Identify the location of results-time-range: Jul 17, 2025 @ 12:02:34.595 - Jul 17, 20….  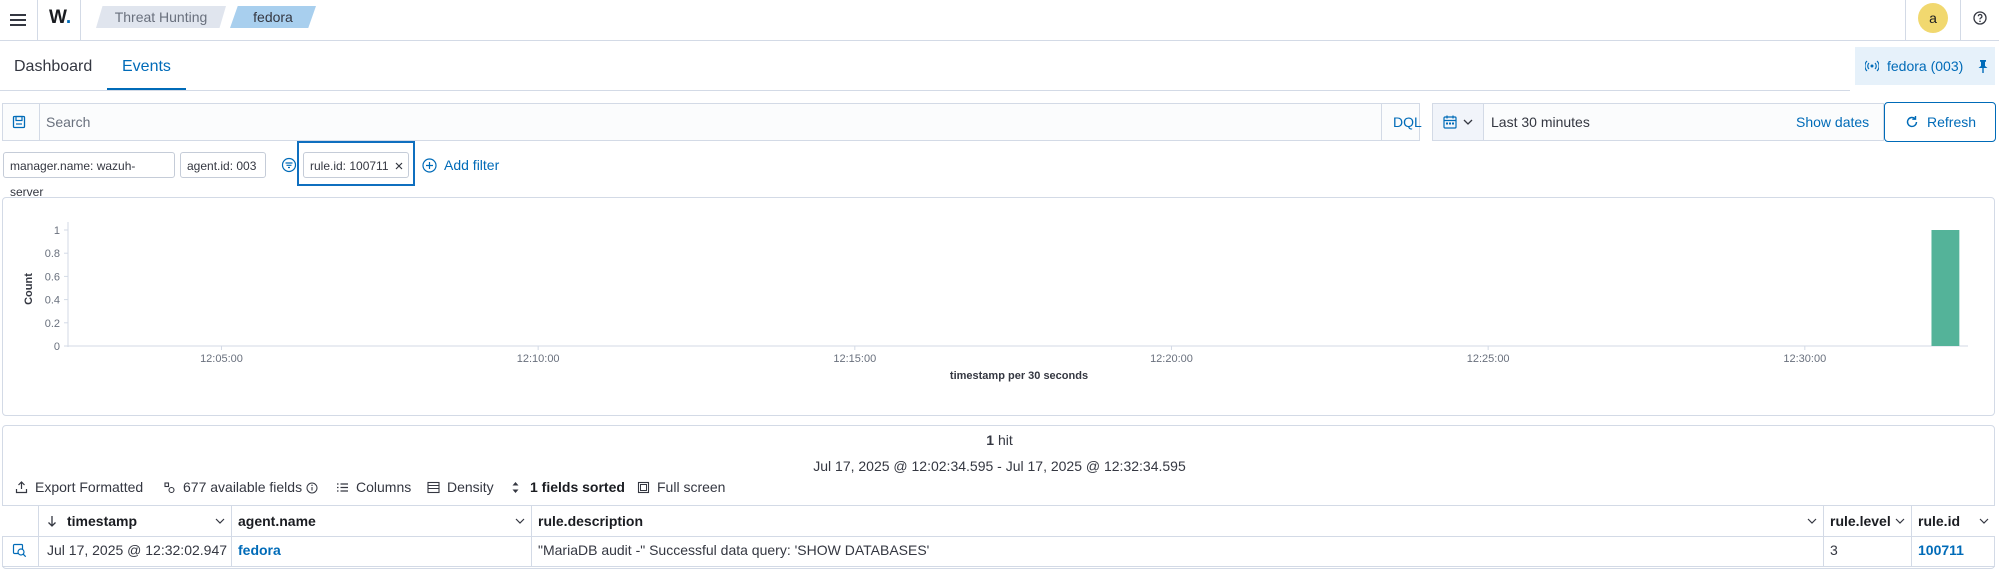
(999, 466).